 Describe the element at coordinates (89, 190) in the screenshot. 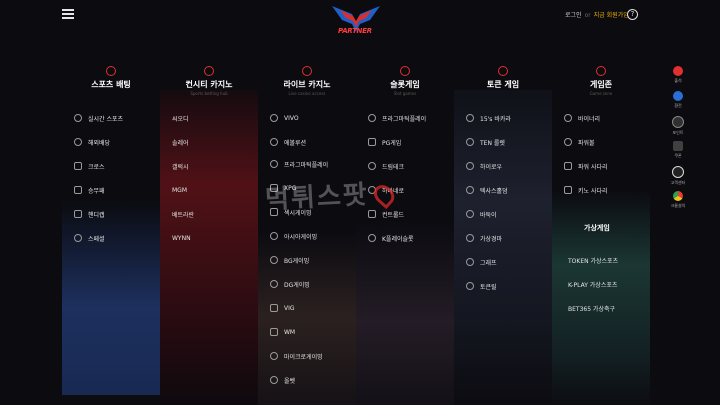

I see `menu-item: 승무패` at that location.